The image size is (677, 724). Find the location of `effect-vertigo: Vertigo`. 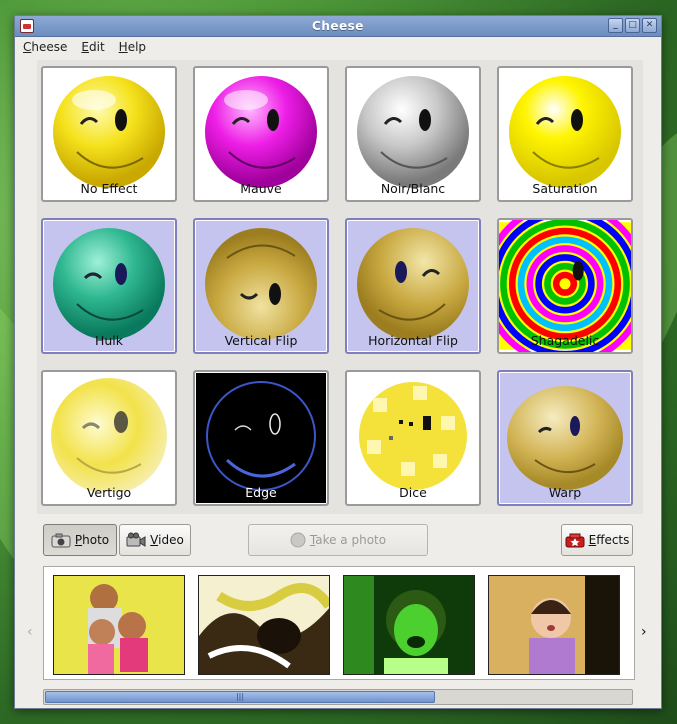

effect-vertigo: Vertigo is located at coordinates (109, 438).